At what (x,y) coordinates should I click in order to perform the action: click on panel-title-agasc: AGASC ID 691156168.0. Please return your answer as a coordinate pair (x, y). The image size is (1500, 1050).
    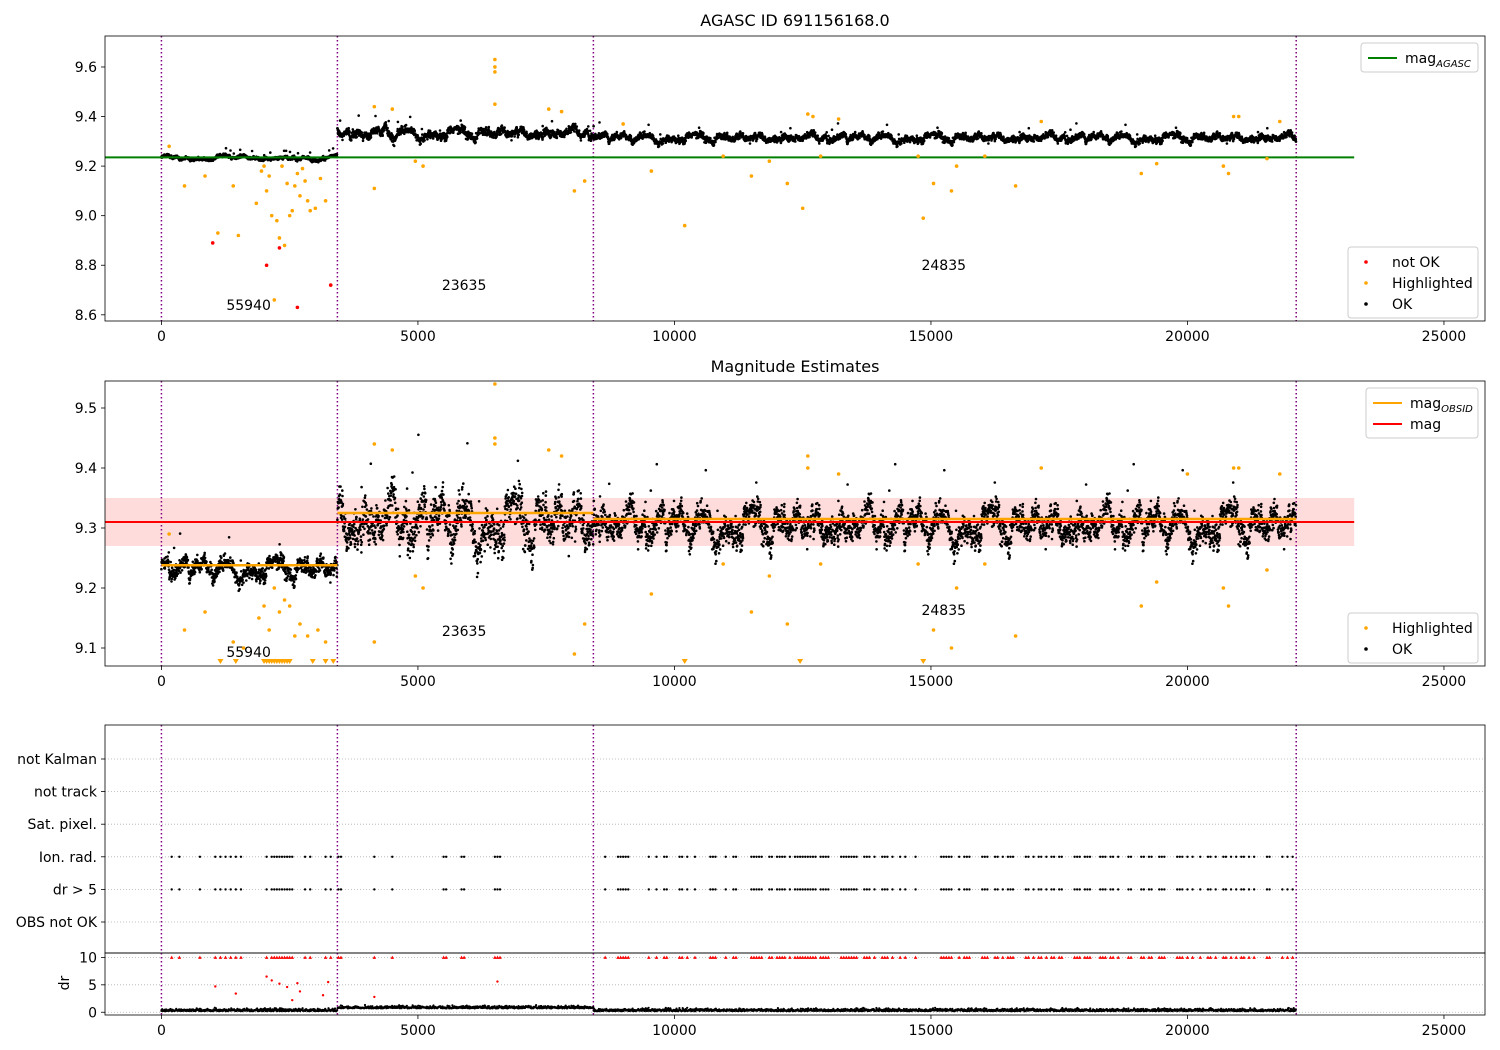
    Looking at the image, I should click on (794, 20).